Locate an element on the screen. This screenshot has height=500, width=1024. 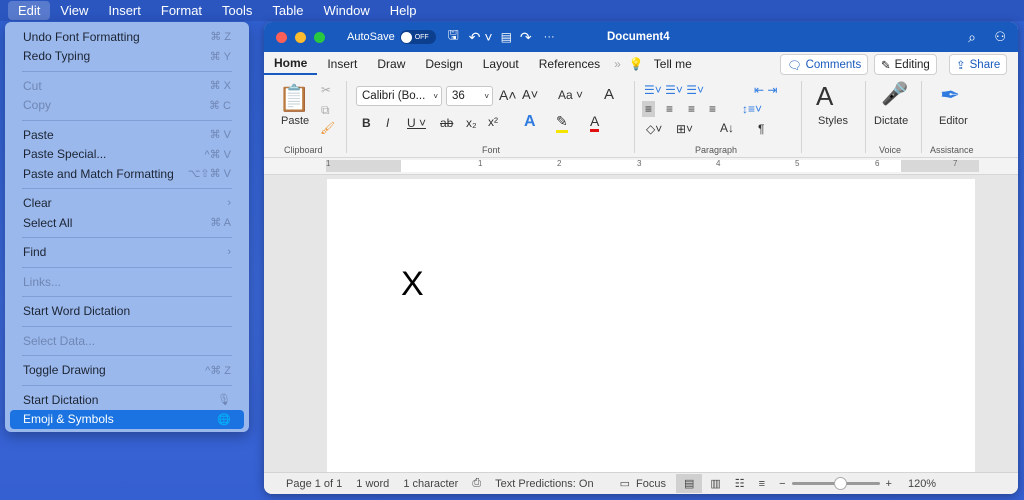
share-people-icon: ⚇ is located at coordinates (1000, 37).